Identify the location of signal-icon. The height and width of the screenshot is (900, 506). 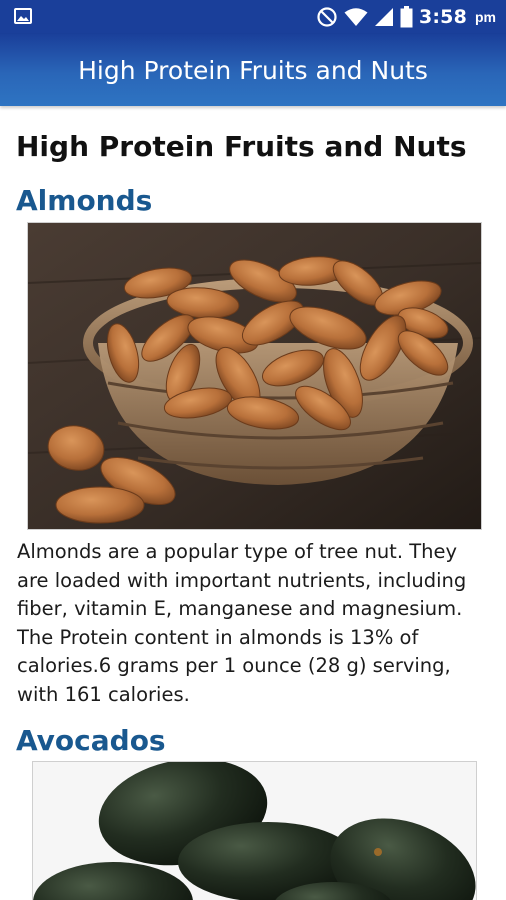
(383, 17).